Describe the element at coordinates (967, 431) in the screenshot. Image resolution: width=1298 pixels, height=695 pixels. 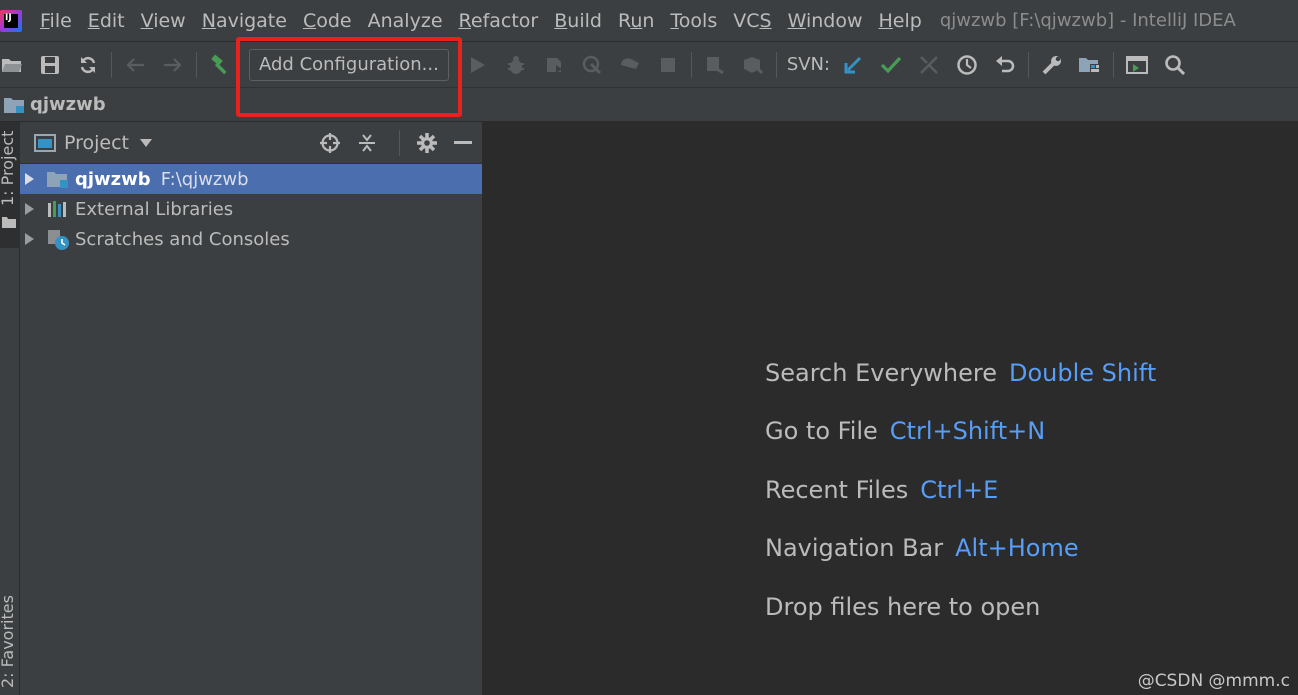
I see `hint-shortcut: Ctrl+Shift+N` at that location.